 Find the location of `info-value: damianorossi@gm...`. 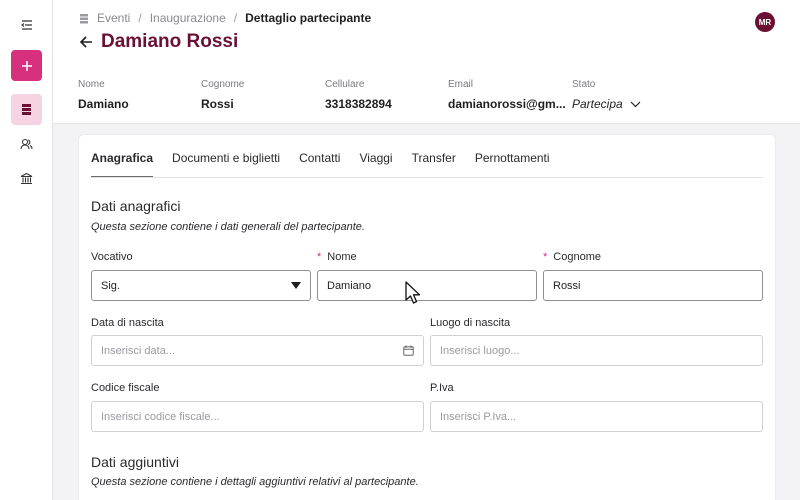

info-value: damianorossi@gm... is located at coordinates (507, 104).